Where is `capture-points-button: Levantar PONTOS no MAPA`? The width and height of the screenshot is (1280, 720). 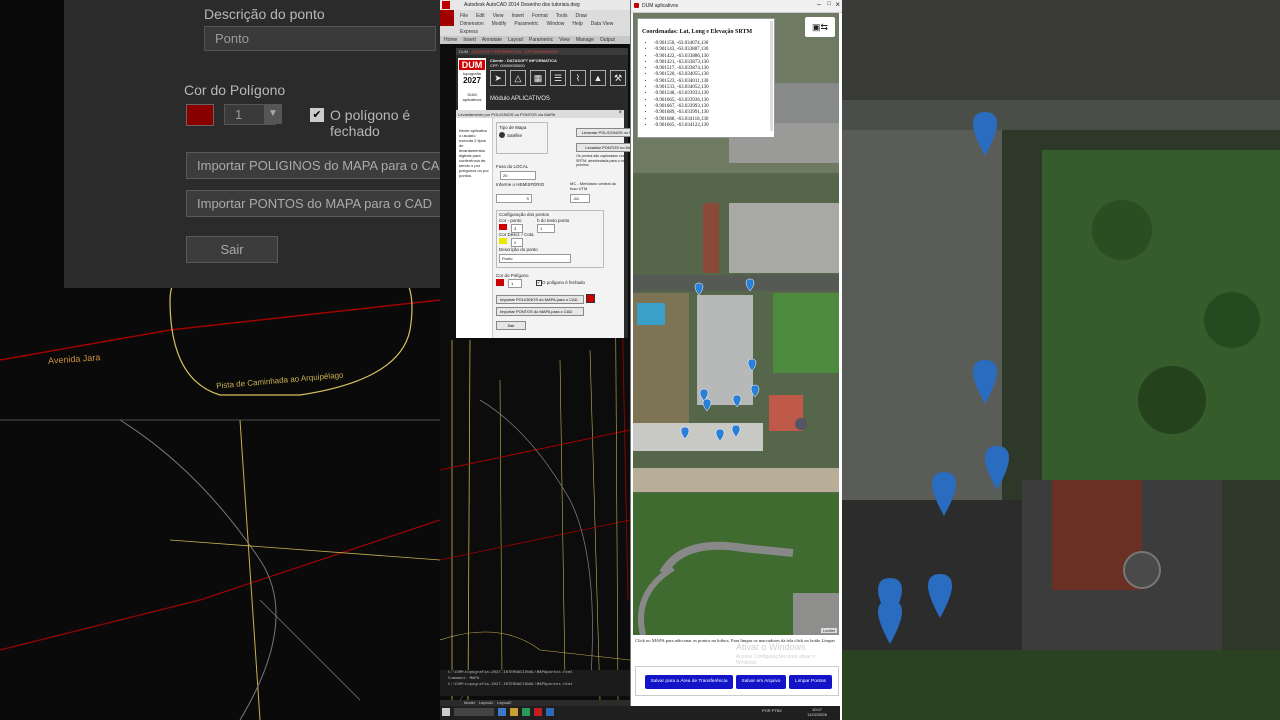 capture-points-button: Levantar PONTOS no MAPA is located at coordinates (603, 147).